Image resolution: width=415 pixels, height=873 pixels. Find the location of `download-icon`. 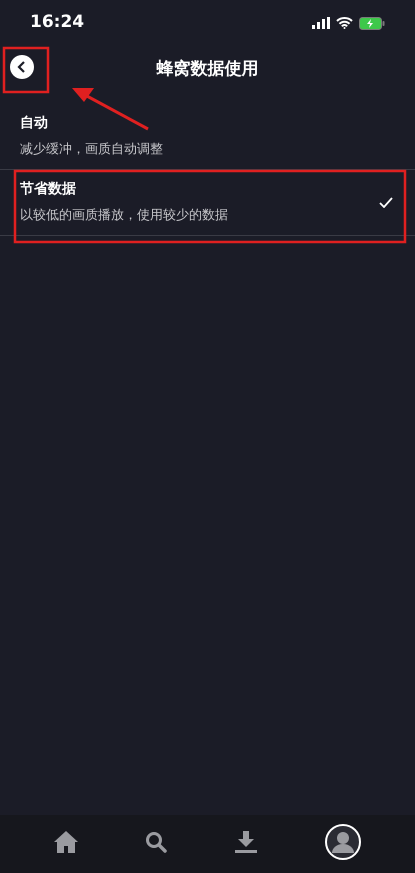

download-icon is located at coordinates (246, 842).